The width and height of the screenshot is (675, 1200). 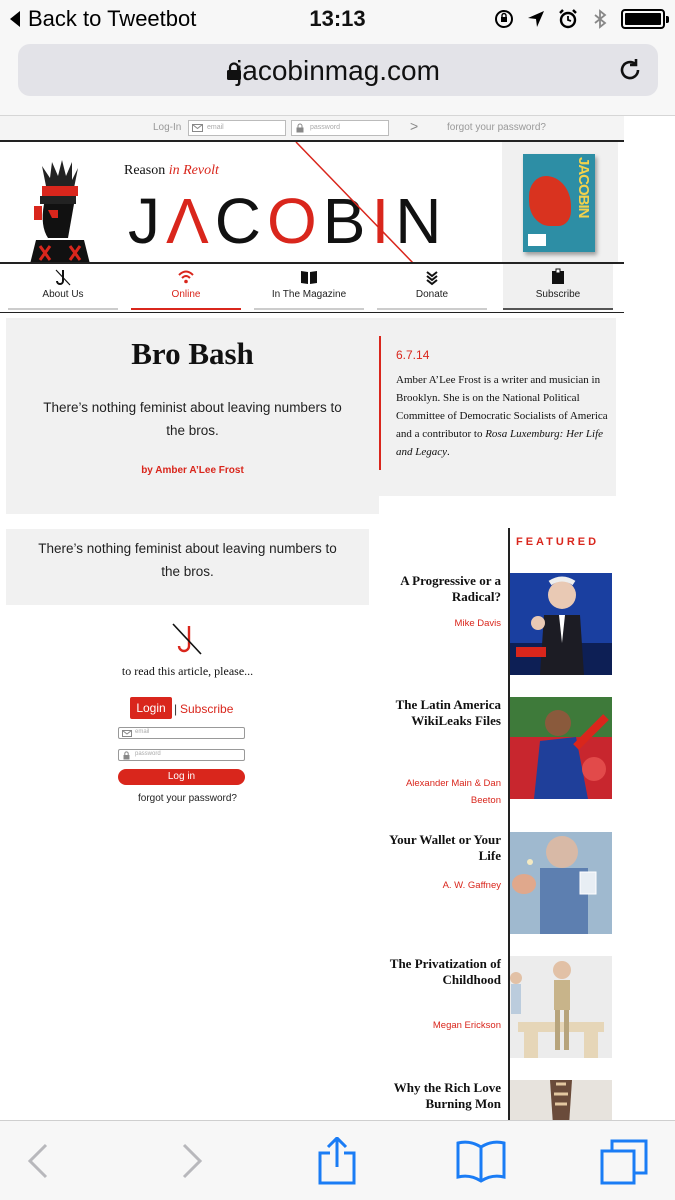 What do you see at coordinates (414, 126) in the screenshot?
I see `strip-submit-button: >` at bounding box center [414, 126].